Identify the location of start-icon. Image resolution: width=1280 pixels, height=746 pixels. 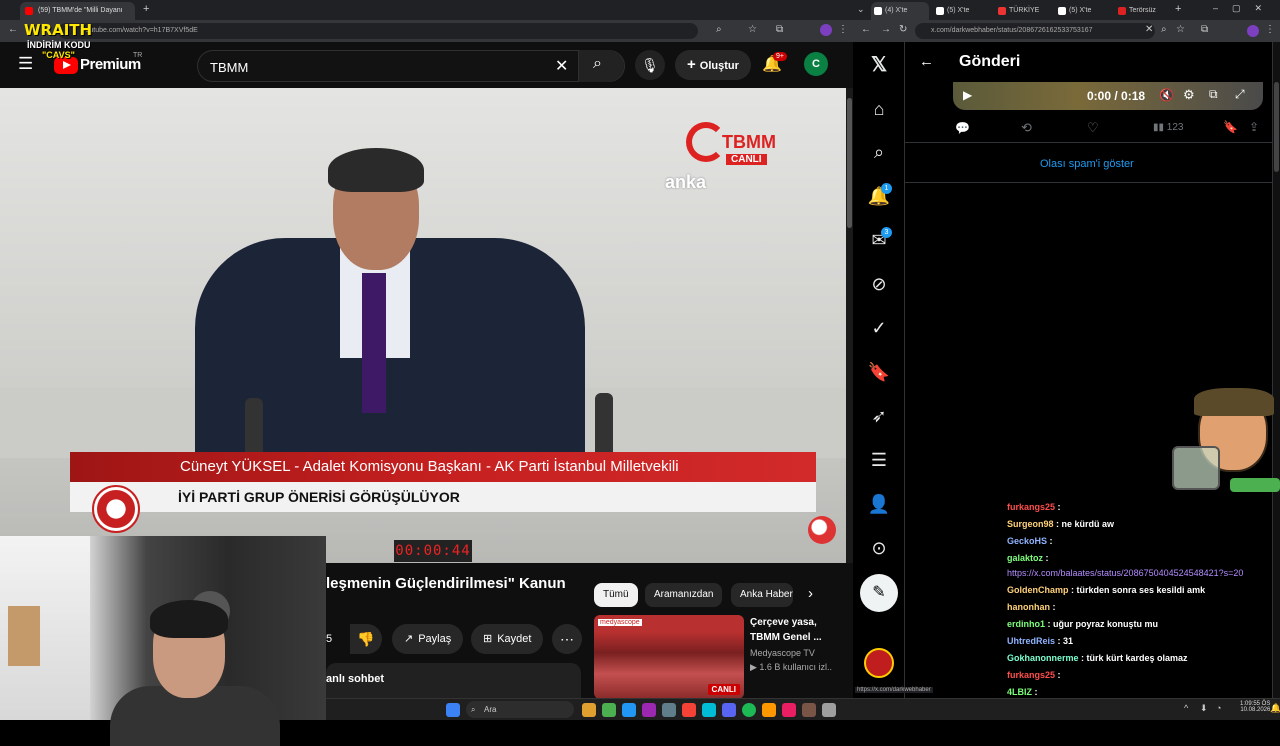
(453, 710).